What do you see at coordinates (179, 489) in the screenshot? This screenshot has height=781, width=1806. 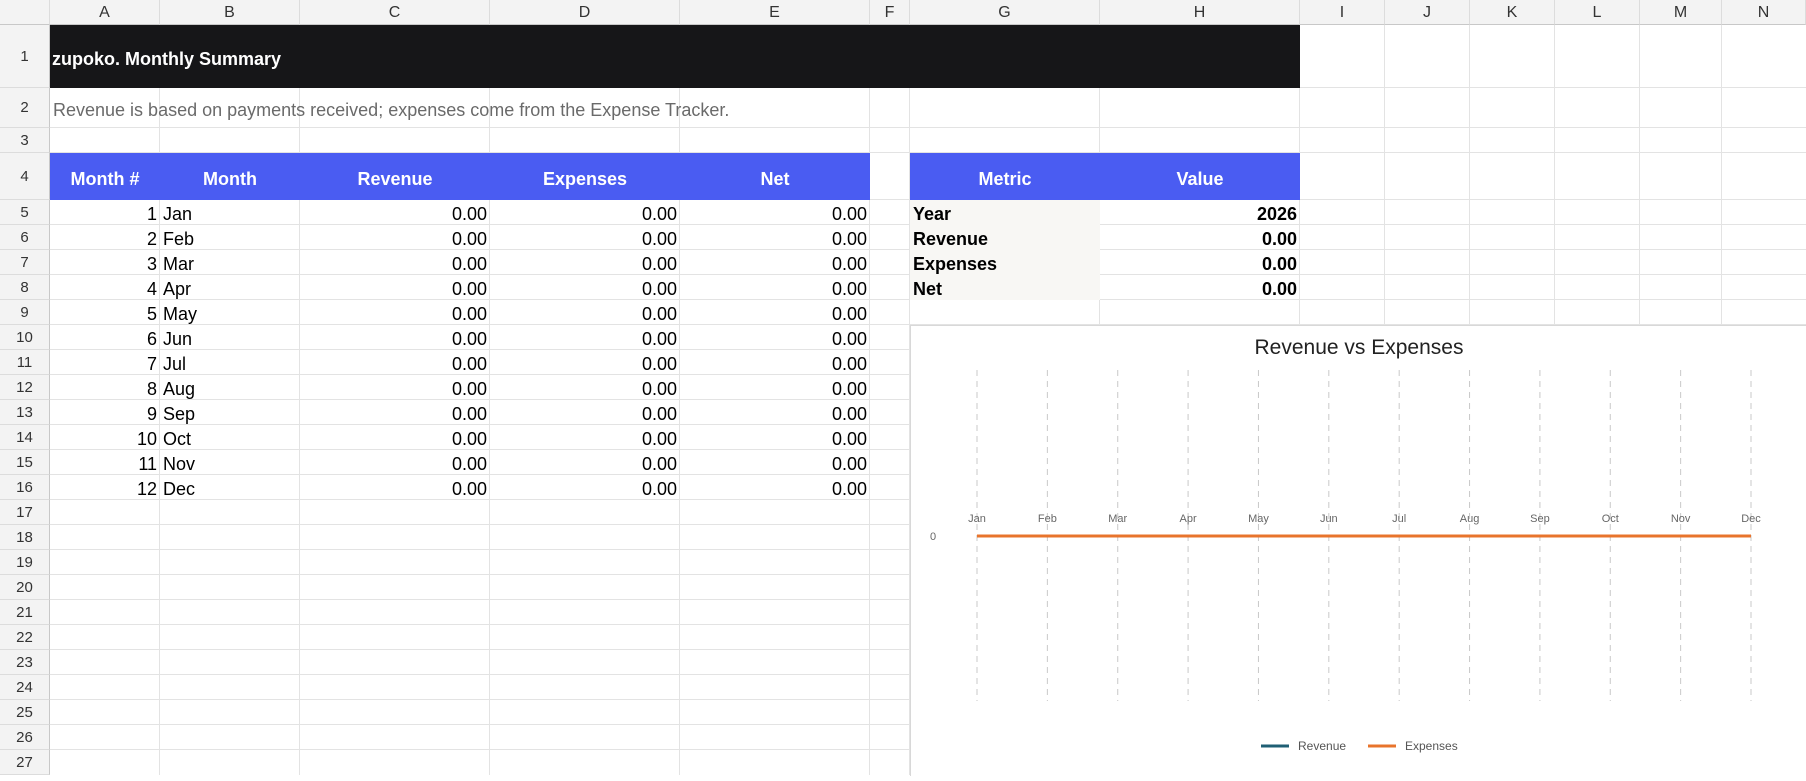 I see `month-name-cell: Dec` at bounding box center [179, 489].